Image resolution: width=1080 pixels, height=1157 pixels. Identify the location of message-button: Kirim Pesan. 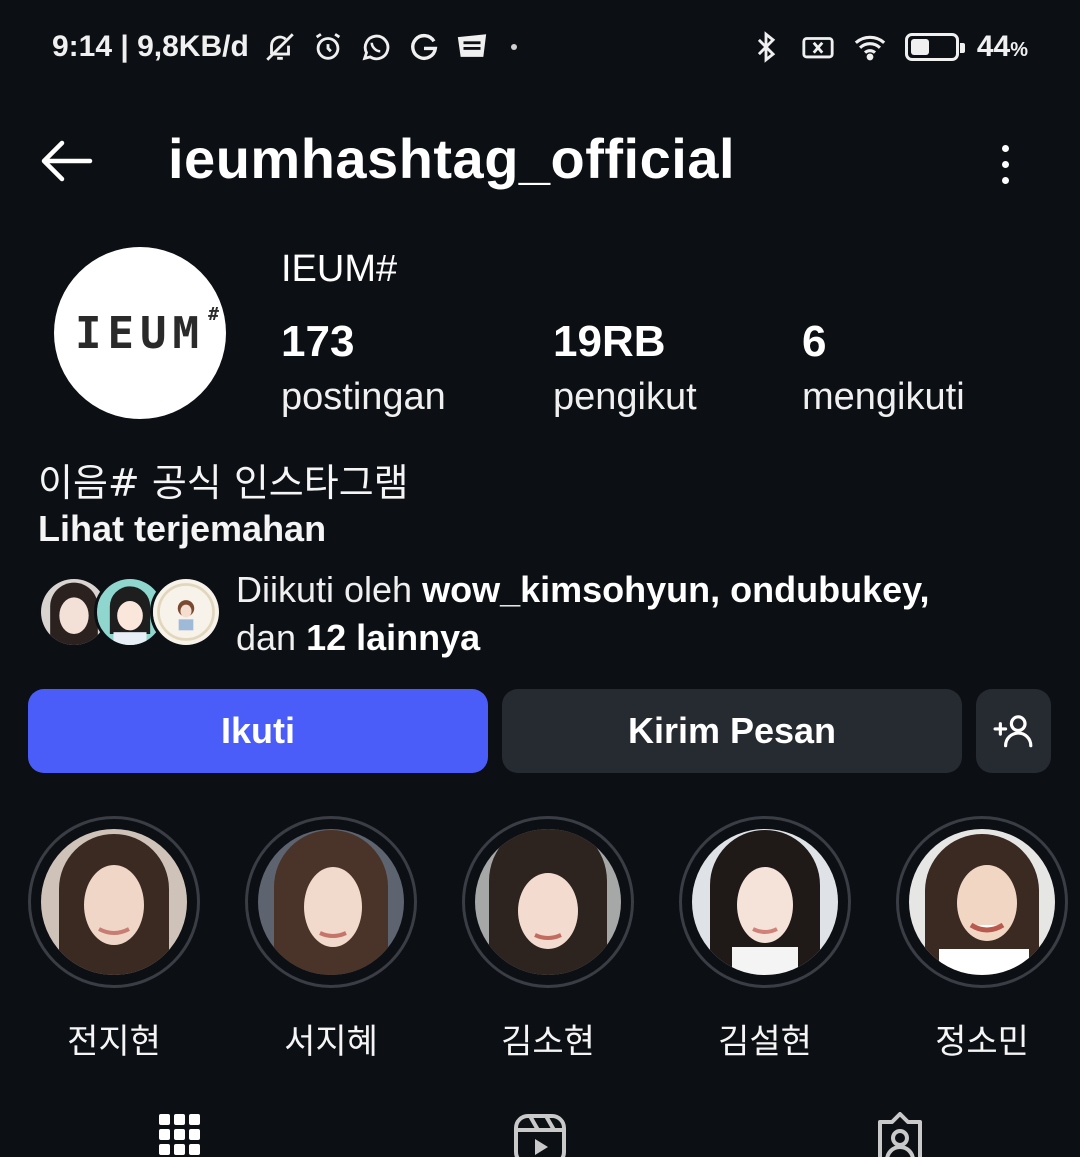
(732, 731).